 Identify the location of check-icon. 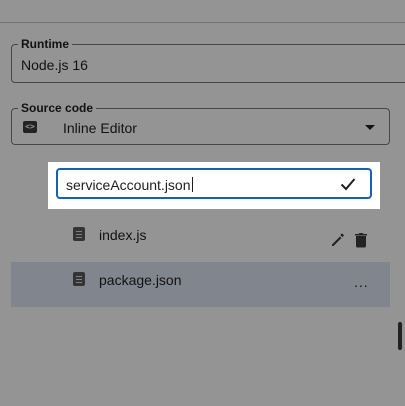
(348, 184).